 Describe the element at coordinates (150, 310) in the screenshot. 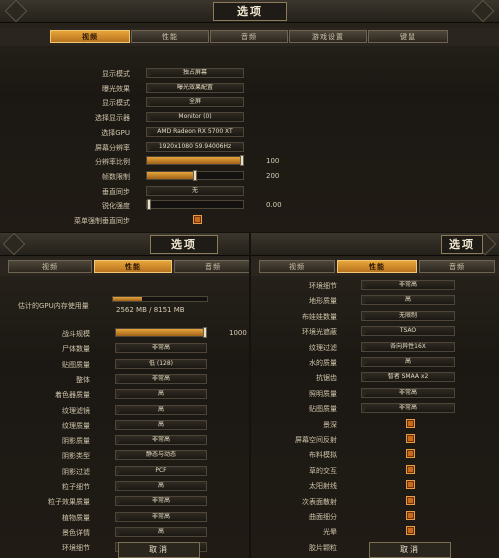

I see `vram-usage-text: 2562 MB / 8151 MB` at that location.